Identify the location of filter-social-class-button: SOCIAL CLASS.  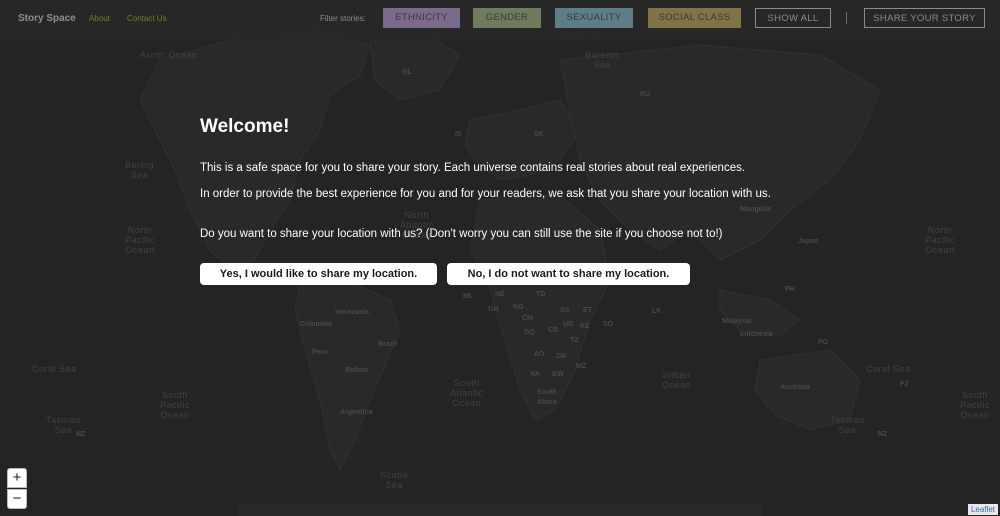
(694, 18).